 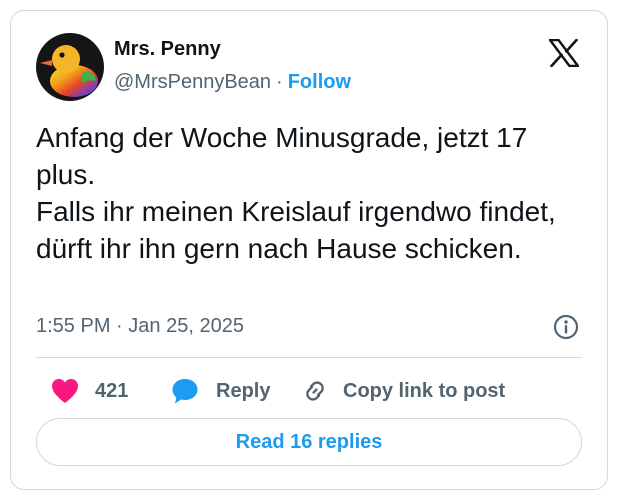 What do you see at coordinates (185, 391) in the screenshot?
I see `speech-bubble-icon` at bounding box center [185, 391].